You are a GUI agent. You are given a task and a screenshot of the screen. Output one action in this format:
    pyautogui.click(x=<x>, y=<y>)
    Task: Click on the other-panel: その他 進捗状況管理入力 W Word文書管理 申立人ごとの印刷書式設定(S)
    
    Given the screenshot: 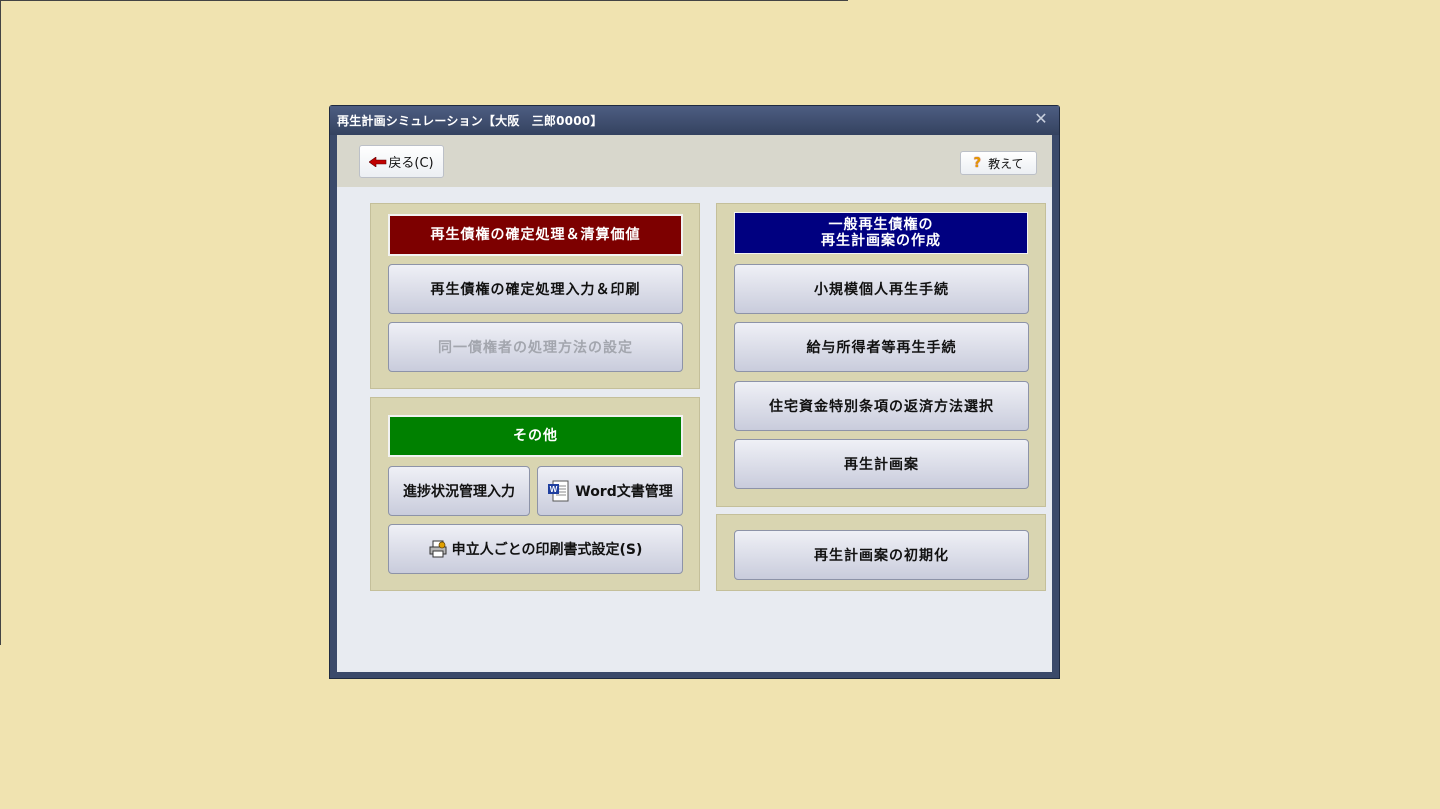 What is the action you would take?
    pyautogui.click(x=535, y=494)
    